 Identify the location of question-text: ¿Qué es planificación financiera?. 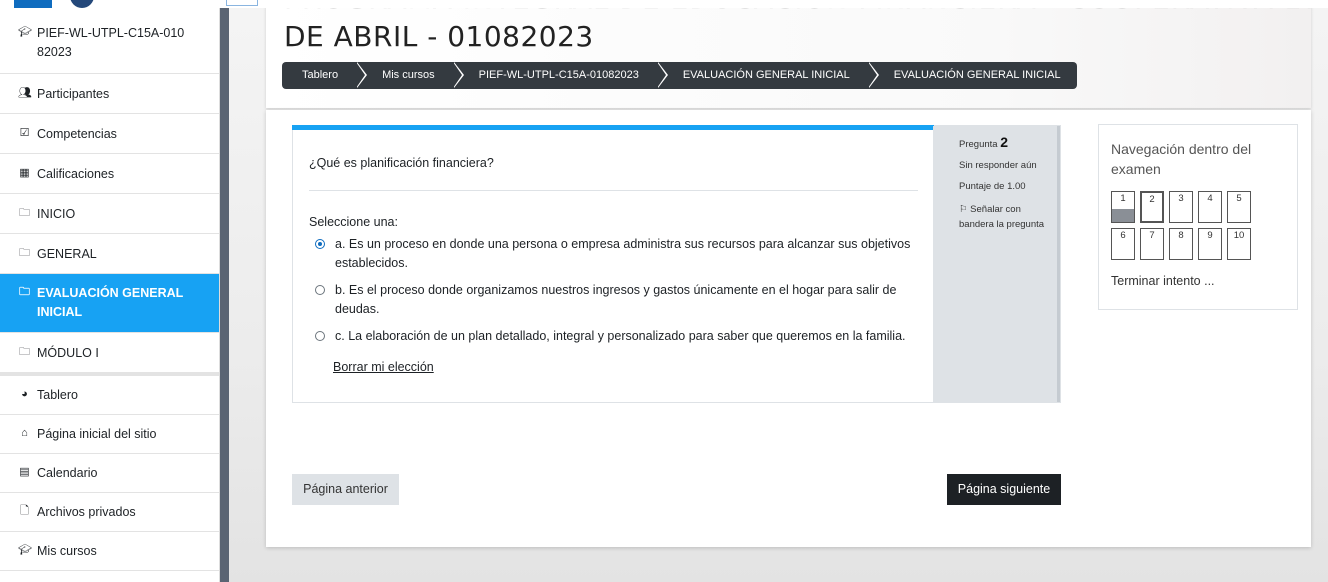
(613, 173).